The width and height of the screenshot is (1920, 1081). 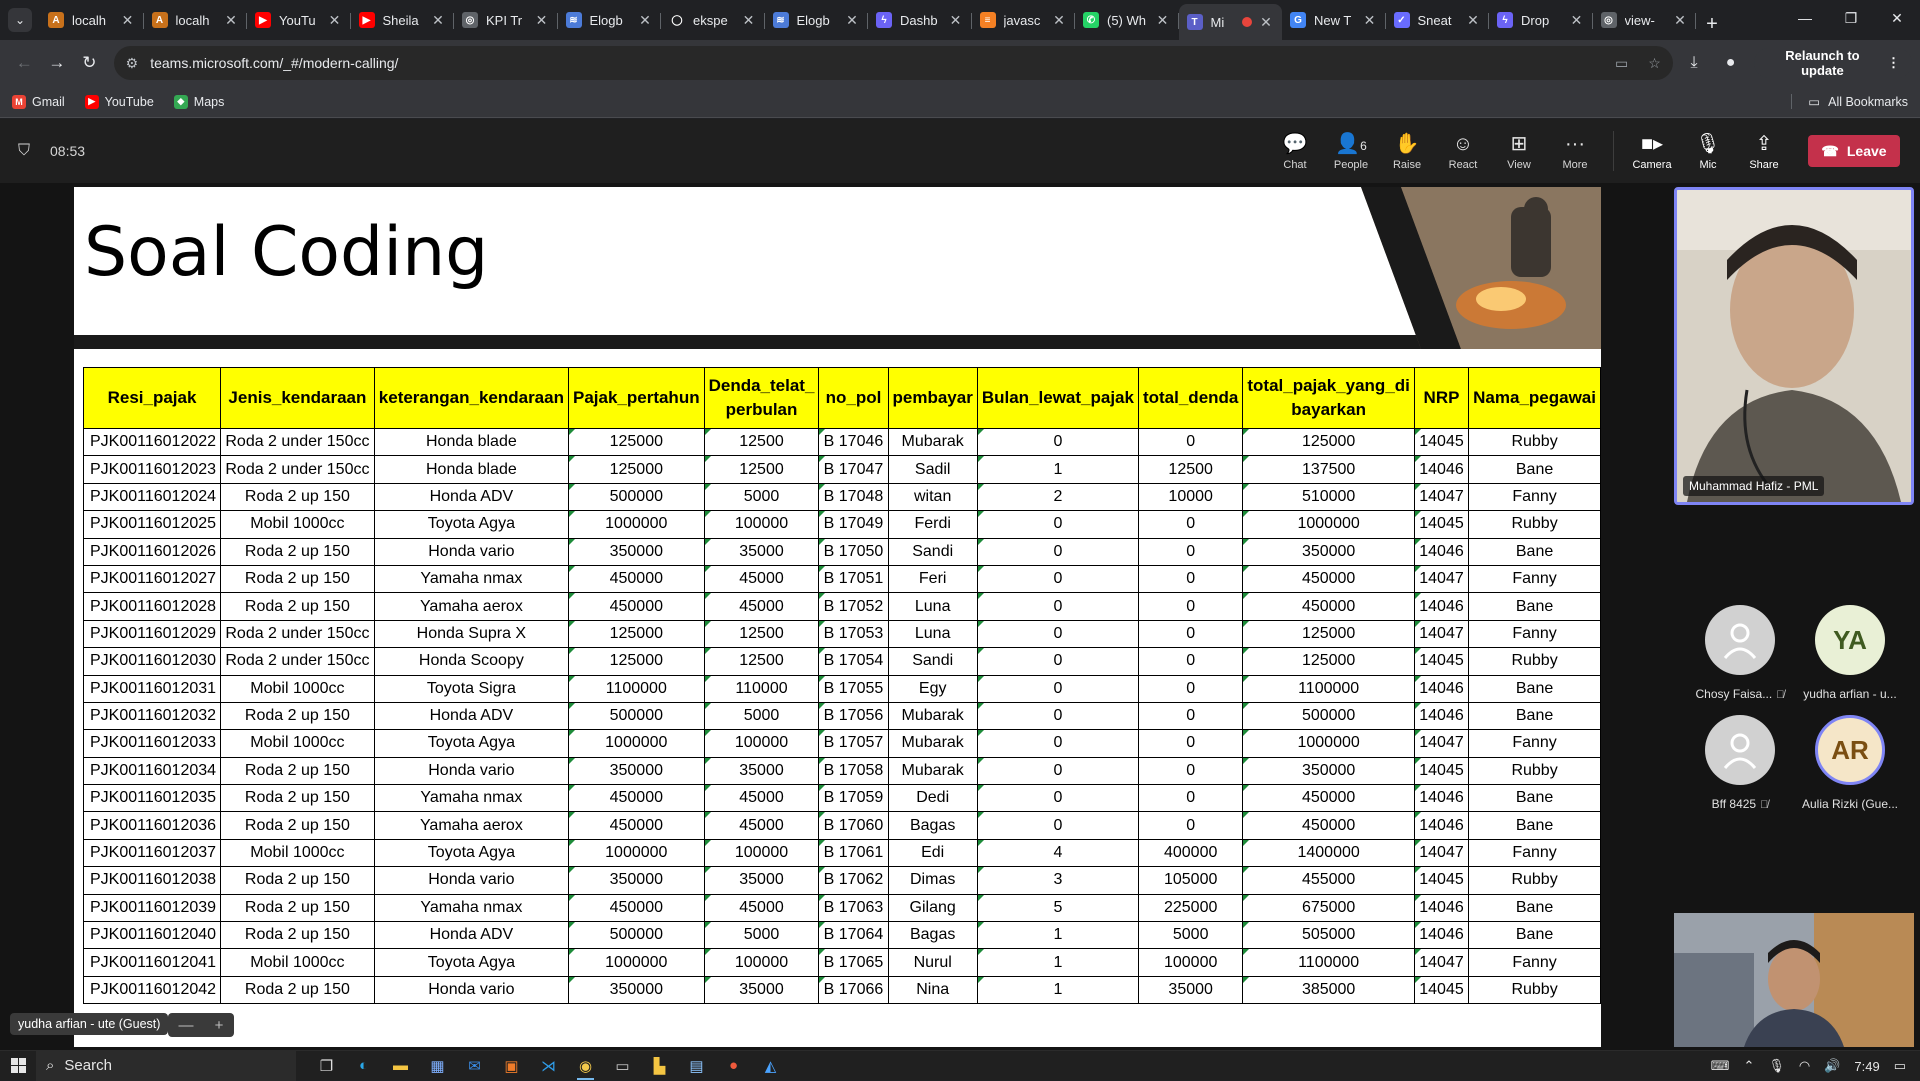 I want to click on tab-title: Dashb, so click(x=919, y=20).